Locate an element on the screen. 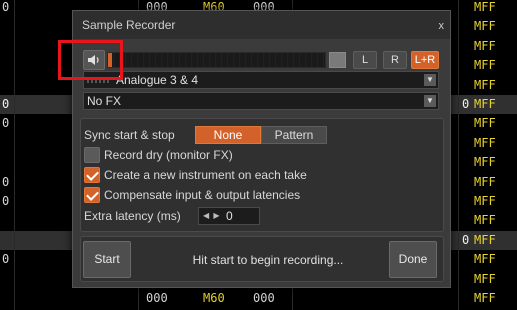 The image size is (517, 310). meter-peak-indicator is located at coordinates (337, 60).